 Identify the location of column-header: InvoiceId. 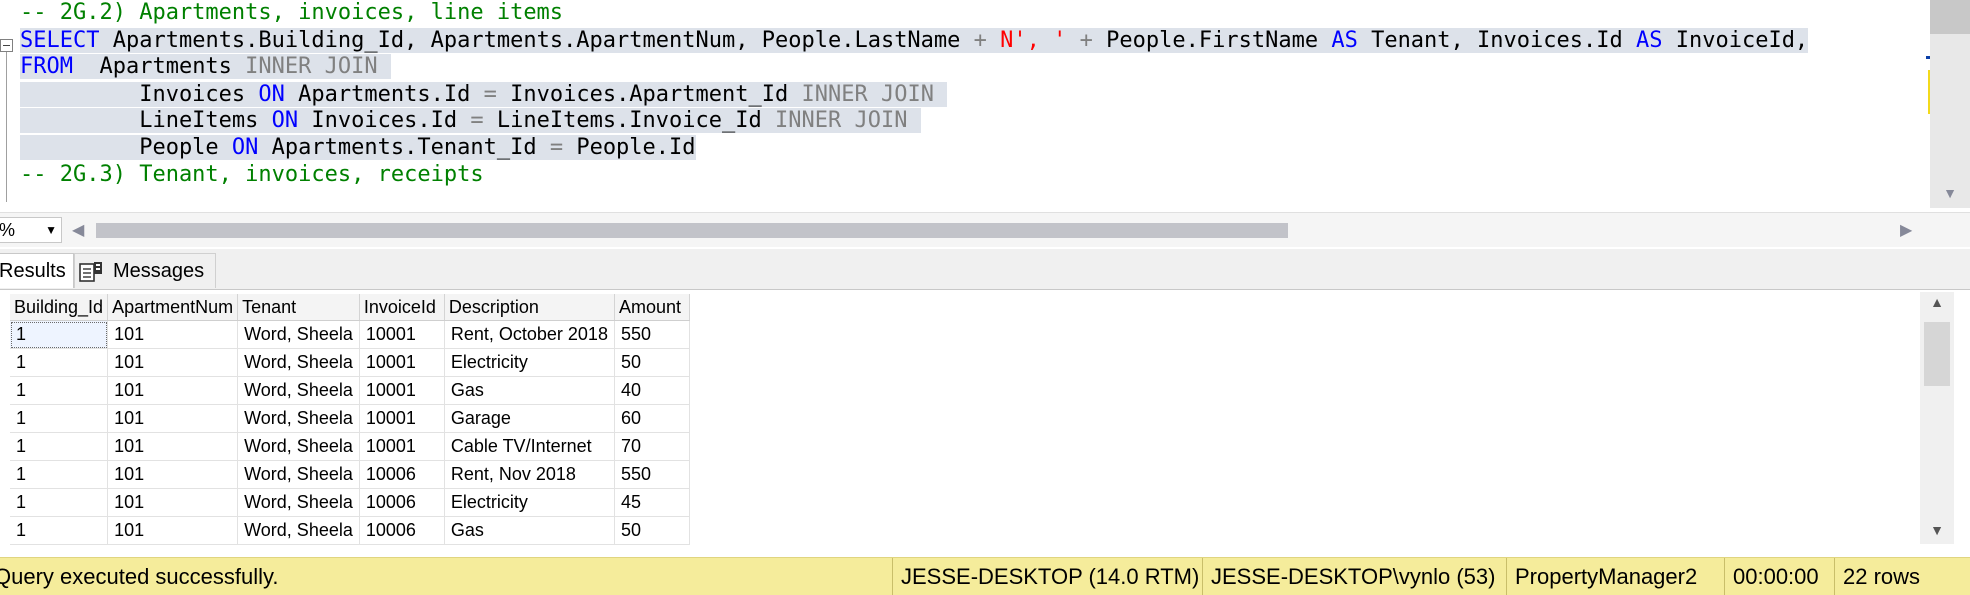
(402, 307).